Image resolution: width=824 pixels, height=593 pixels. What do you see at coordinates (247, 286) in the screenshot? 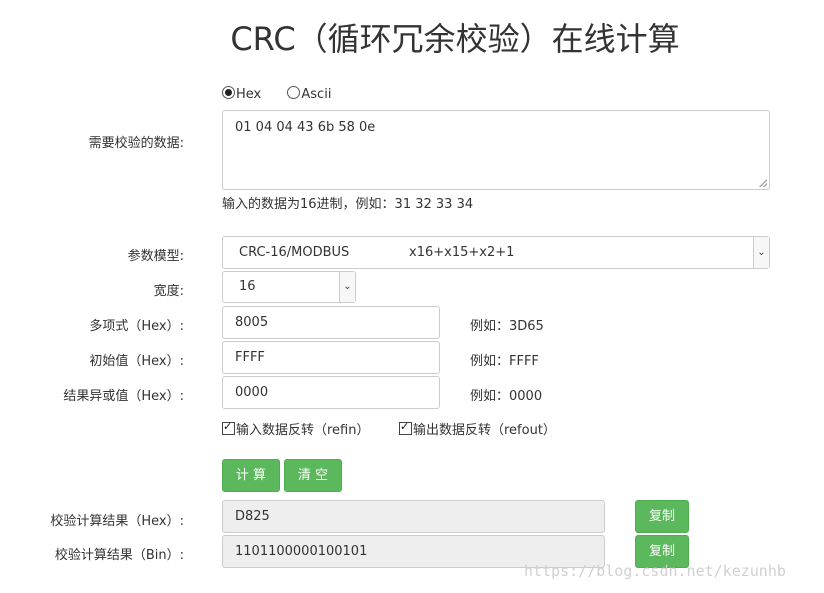
I see `width-select-value: 16` at bounding box center [247, 286].